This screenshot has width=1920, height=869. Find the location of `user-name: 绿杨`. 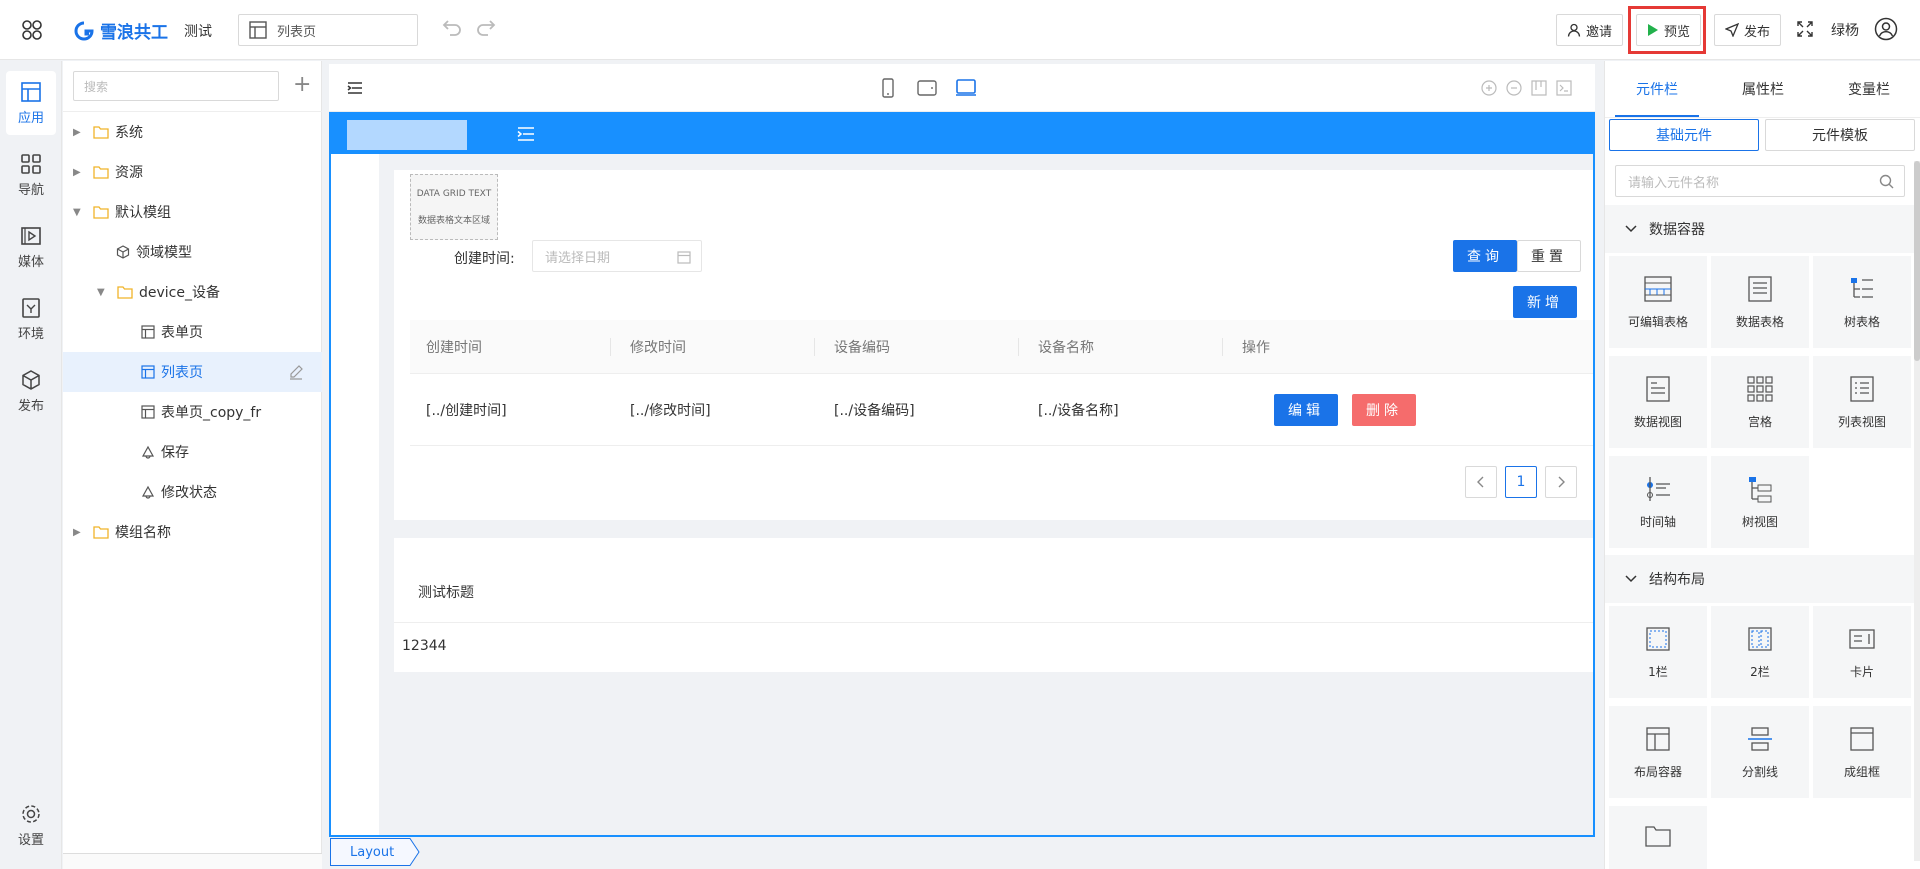

user-name: 绿杨 is located at coordinates (1845, 30).